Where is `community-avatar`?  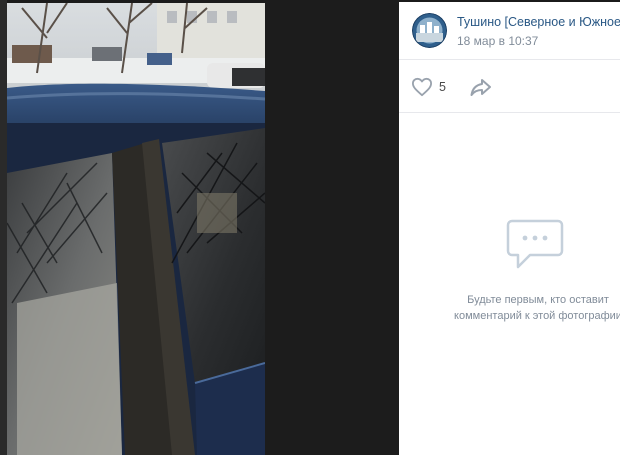 community-avatar is located at coordinates (429, 30).